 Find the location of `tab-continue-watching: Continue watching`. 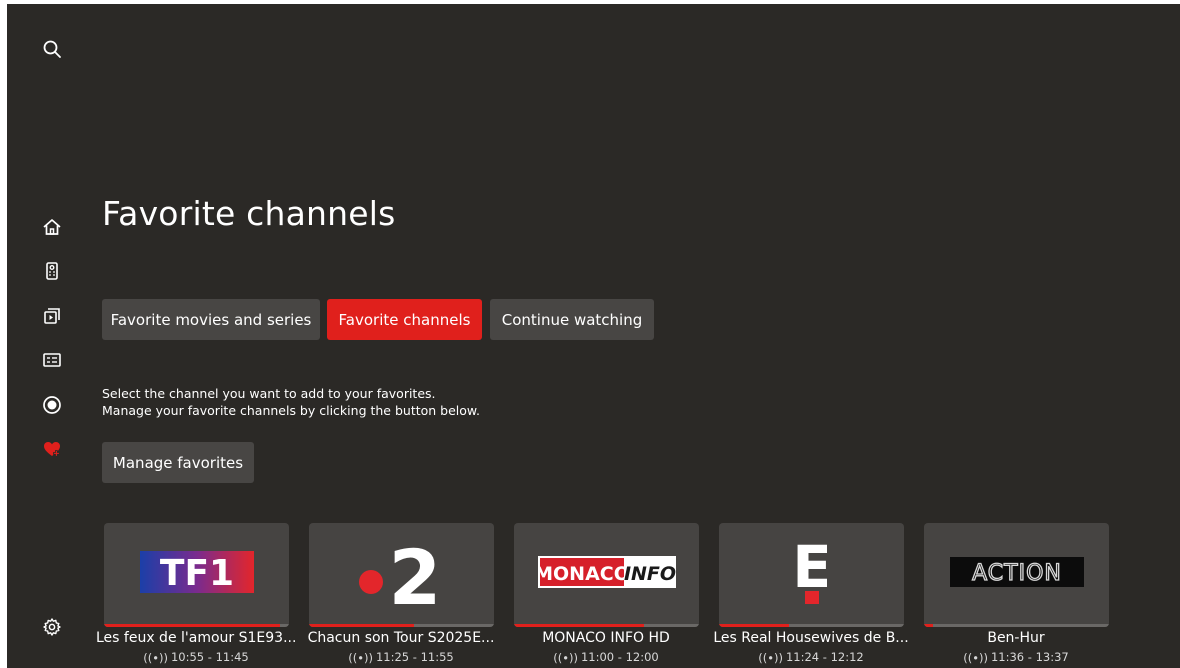

tab-continue-watching: Continue watching is located at coordinates (572, 319).